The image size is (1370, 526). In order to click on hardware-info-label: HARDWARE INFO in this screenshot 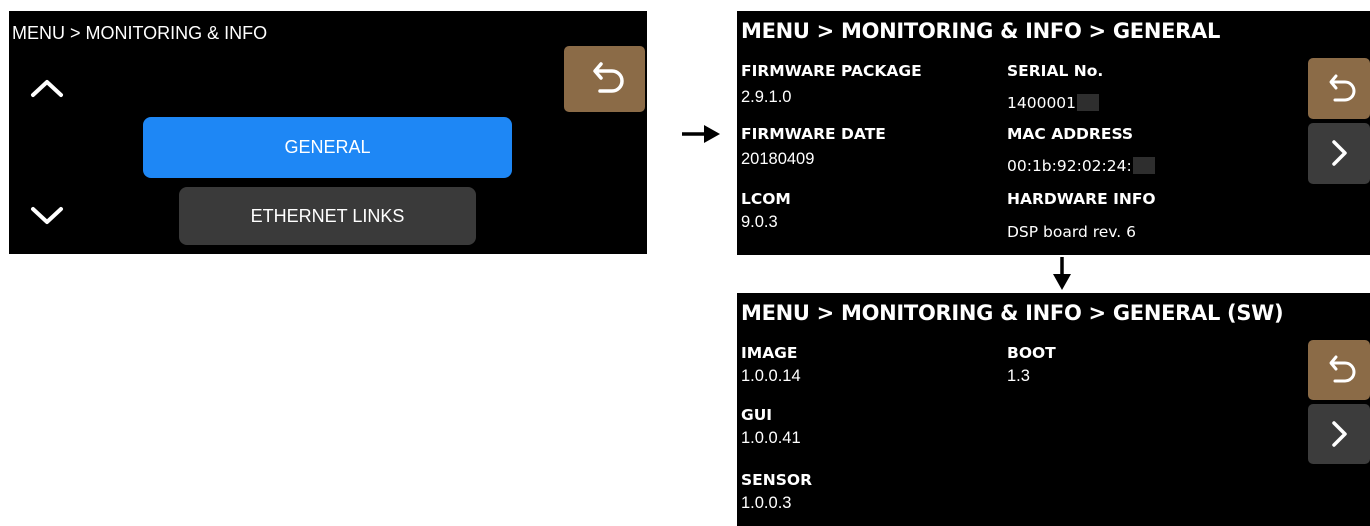, I will do `click(1081, 199)`.